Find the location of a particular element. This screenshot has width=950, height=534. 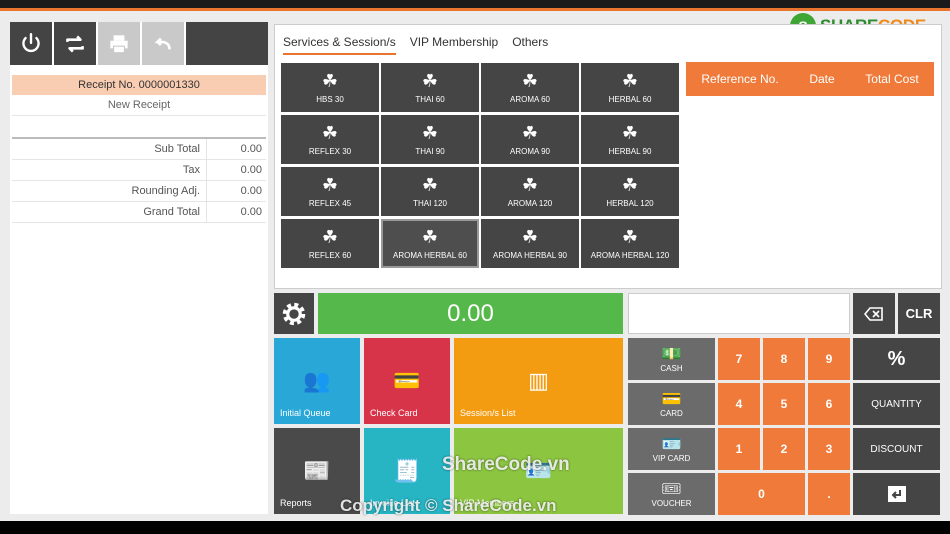

key-1: 1 is located at coordinates (739, 449).